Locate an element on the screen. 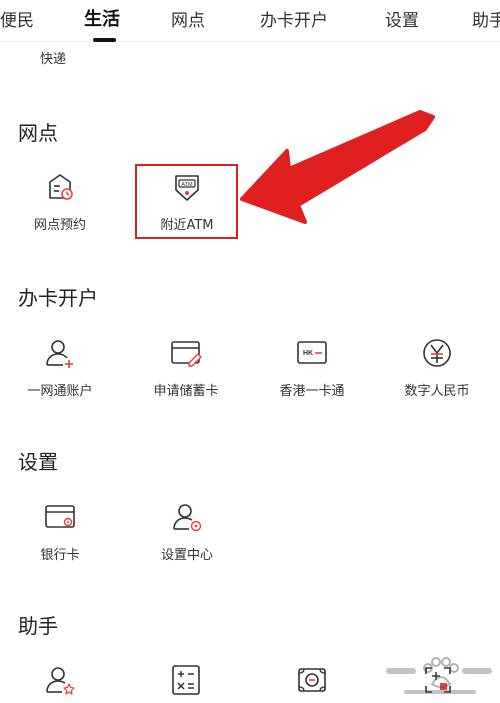 This screenshot has height=703, width=500. currency-exchange-icon is located at coordinates (312, 680).